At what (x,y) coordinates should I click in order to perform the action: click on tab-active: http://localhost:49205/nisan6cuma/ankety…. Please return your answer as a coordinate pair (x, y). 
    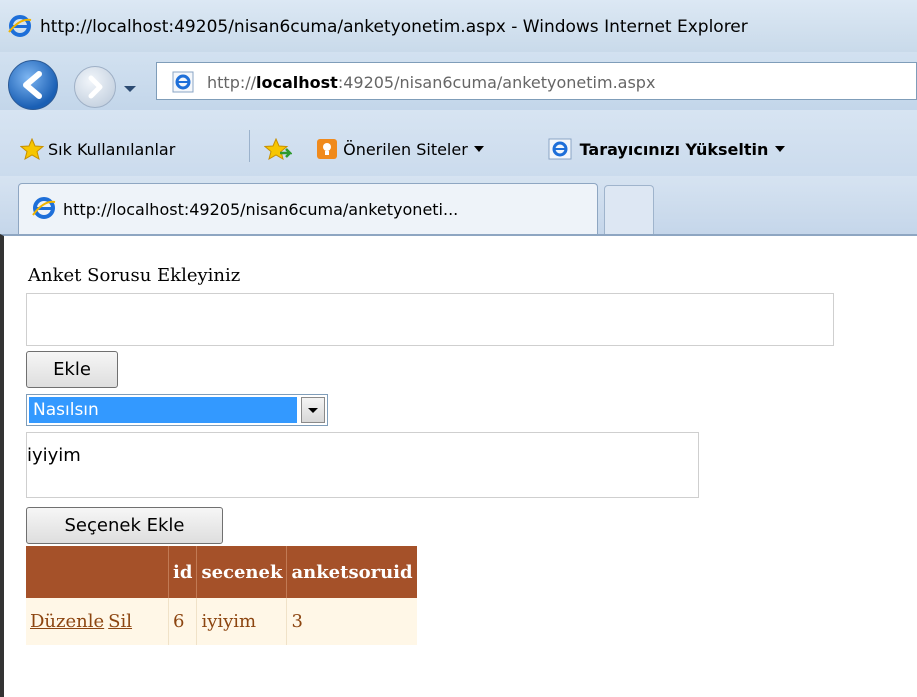
    Looking at the image, I should click on (308, 208).